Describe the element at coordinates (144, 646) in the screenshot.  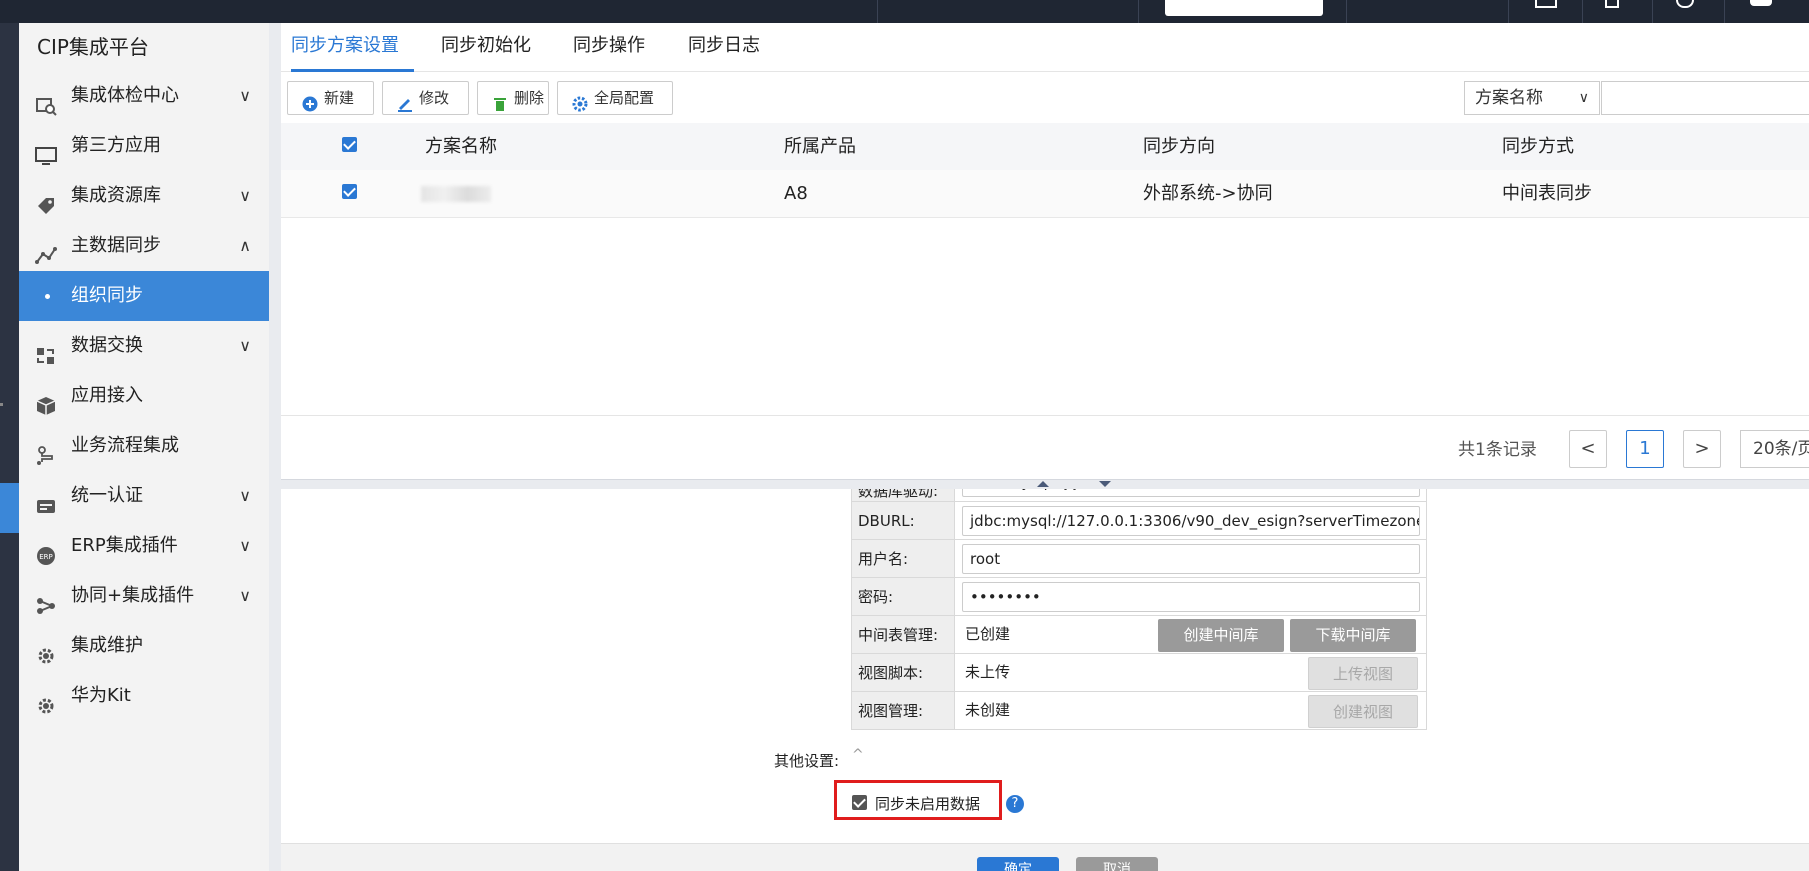
I see `sidebar-item-maintenance: 集成维护` at that location.